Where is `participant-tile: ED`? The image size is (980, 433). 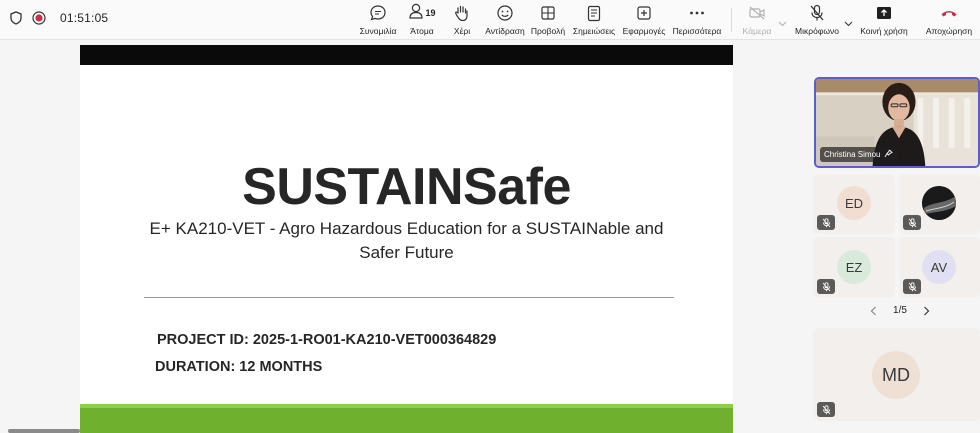 participant-tile: ED is located at coordinates (854, 204).